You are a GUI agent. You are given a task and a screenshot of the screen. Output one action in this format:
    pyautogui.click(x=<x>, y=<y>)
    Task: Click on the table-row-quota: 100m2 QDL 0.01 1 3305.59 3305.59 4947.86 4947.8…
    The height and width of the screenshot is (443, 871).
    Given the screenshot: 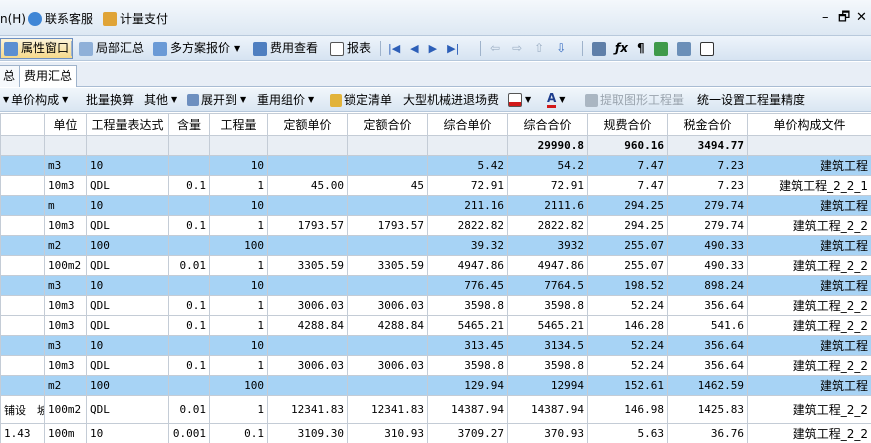 What is the action you would take?
    pyautogui.click(x=435, y=265)
    